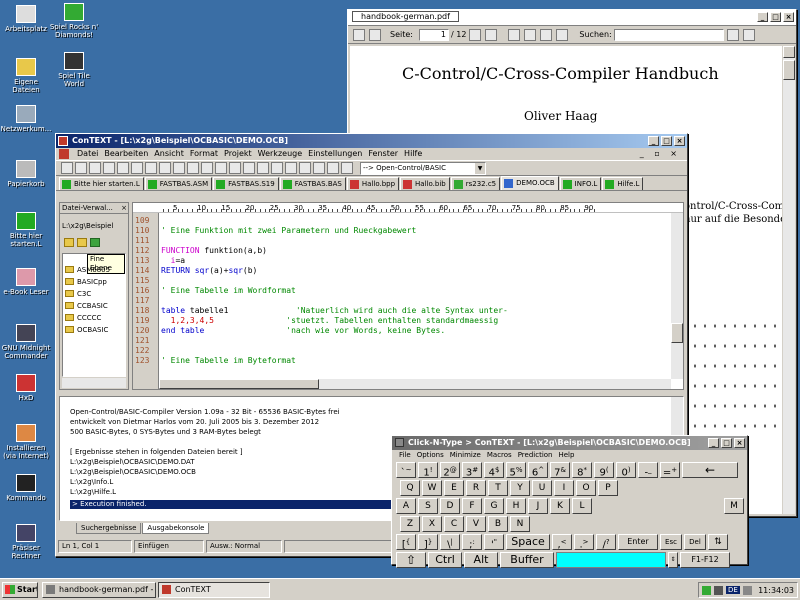 Image resolution: width=800 pixels, height=600 pixels. Describe the element at coordinates (732, 34) in the screenshot. I see `find-prev-icon` at that location.